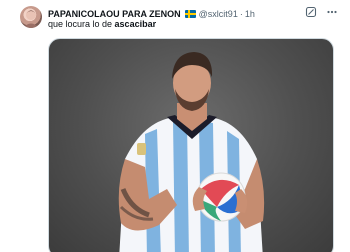  I want to click on grok-icon, so click(311, 12).